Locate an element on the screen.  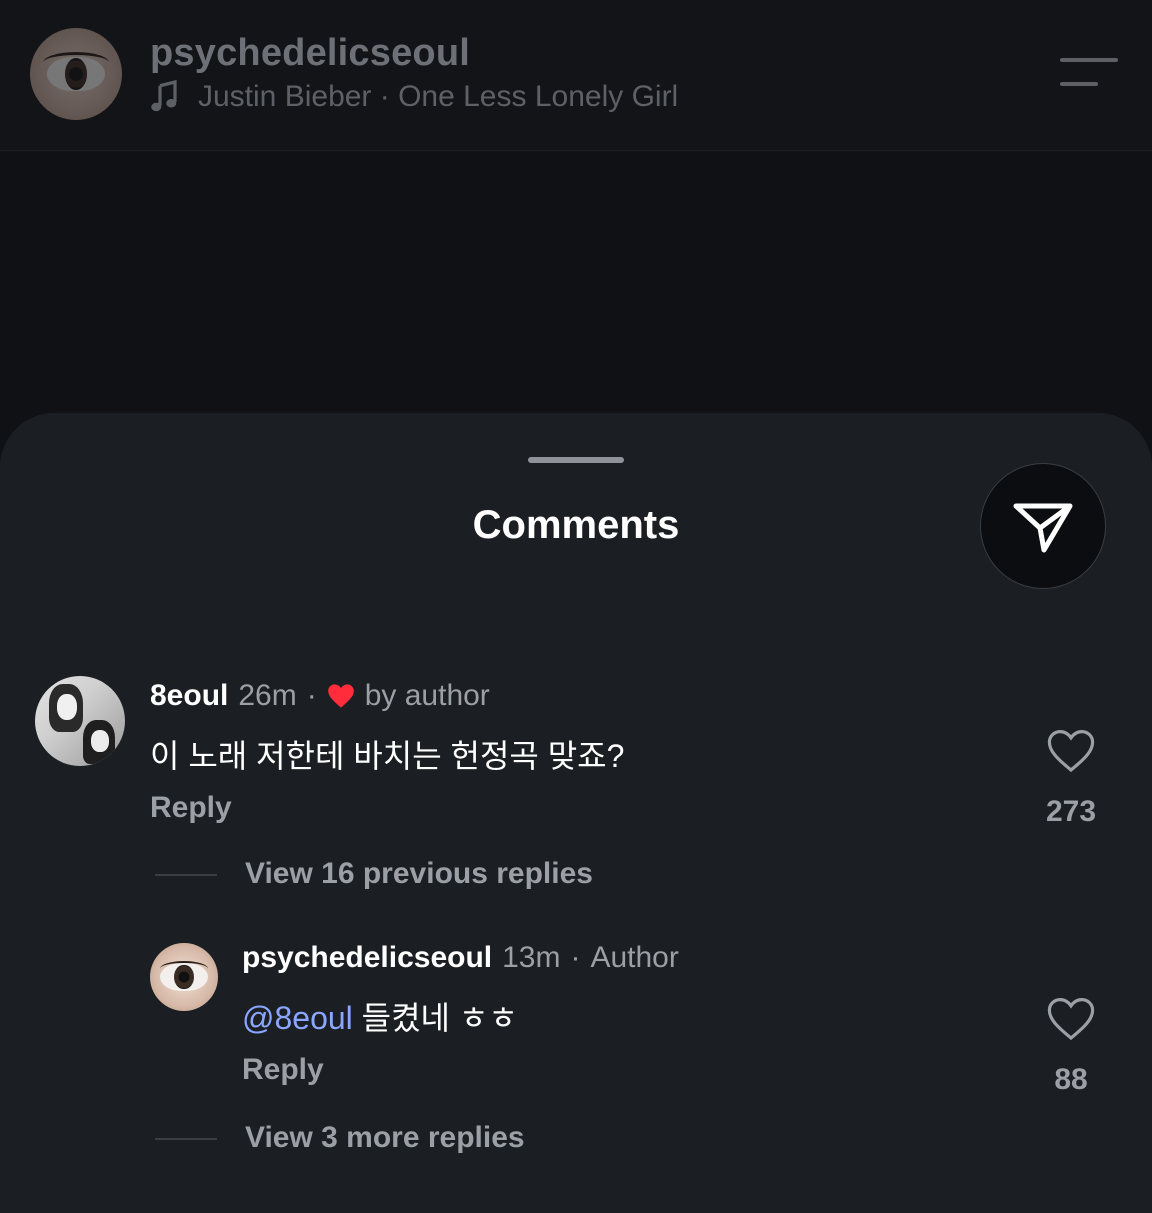
send-icon is located at coordinates (1043, 528).